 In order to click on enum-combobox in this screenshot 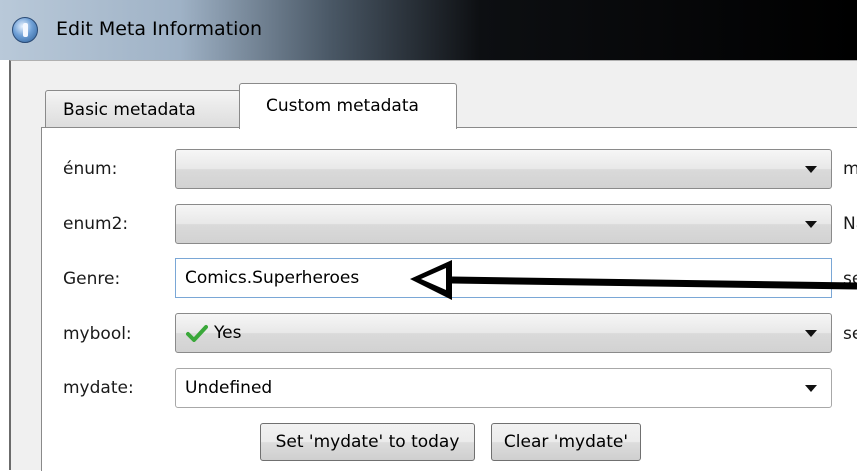, I will do `click(503, 169)`.